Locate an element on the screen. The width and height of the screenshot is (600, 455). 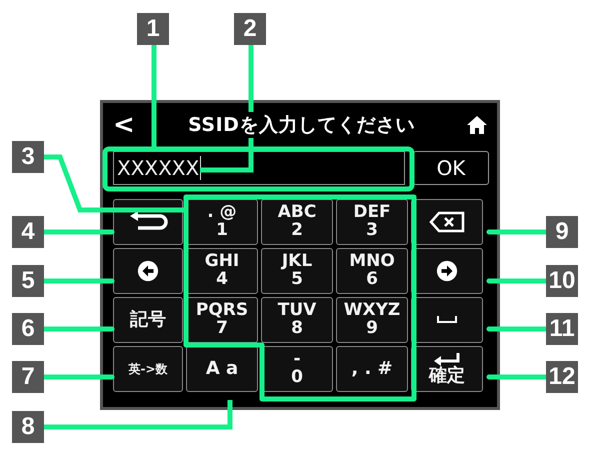
keypad-key: A a is located at coordinates (222, 369).